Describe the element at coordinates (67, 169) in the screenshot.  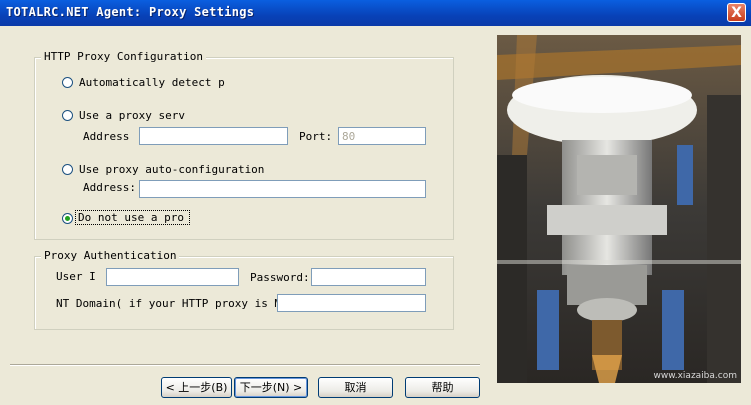
I see `auto-config-radio` at that location.